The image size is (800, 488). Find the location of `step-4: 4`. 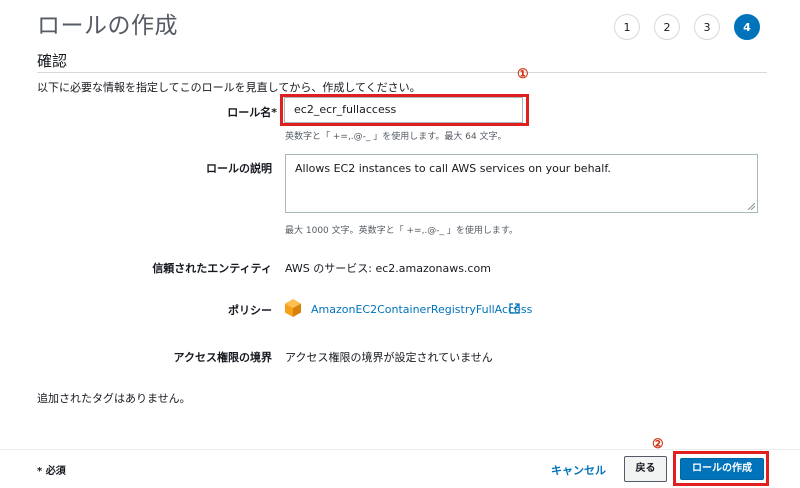

step-4: 4 is located at coordinates (747, 27).